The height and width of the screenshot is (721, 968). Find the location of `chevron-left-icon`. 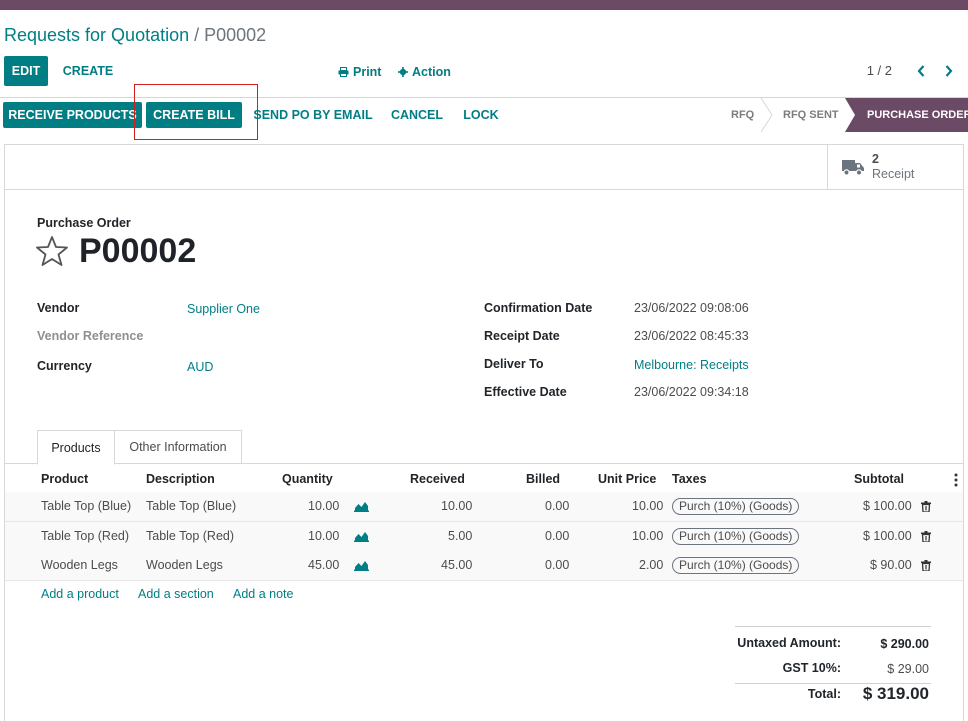

chevron-left-icon is located at coordinates (921, 71).